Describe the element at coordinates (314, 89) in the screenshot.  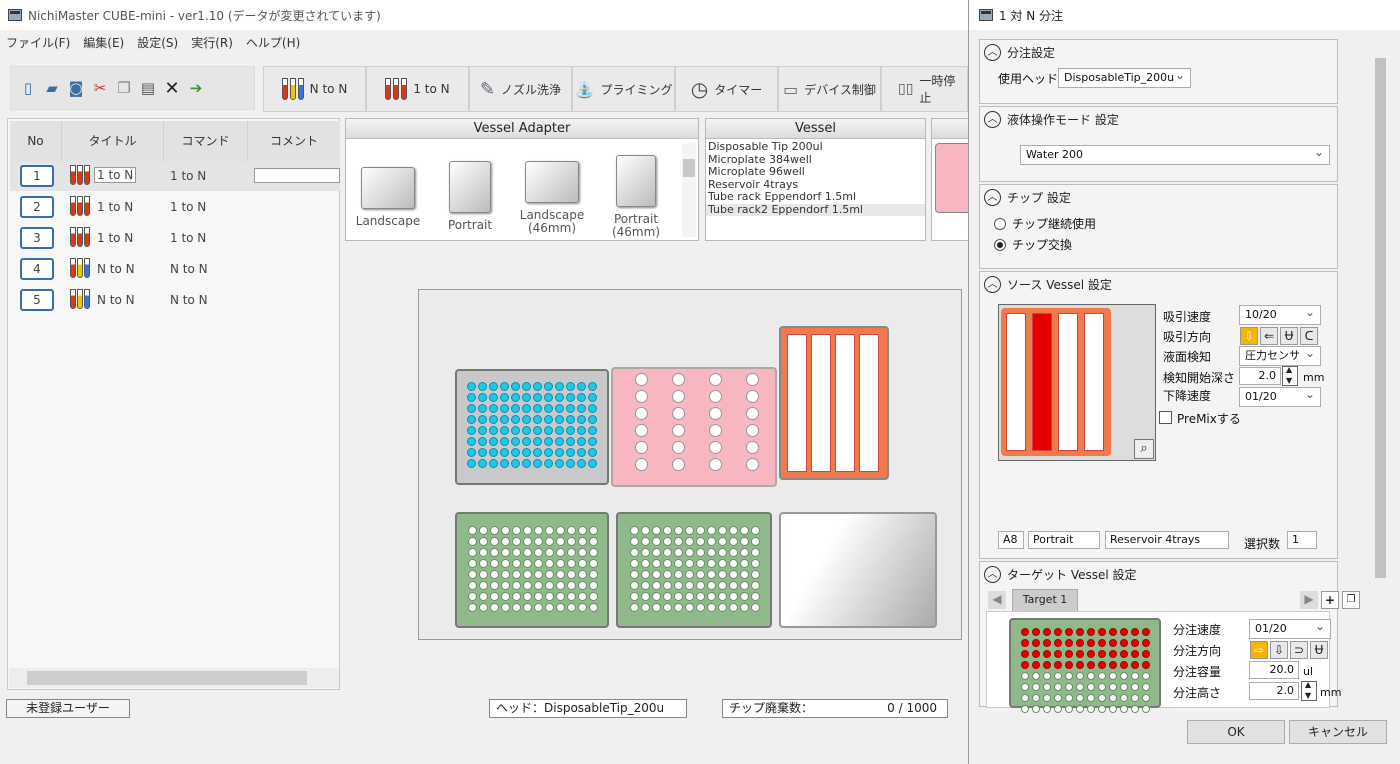
I see `n-to-n-button: N to N` at that location.